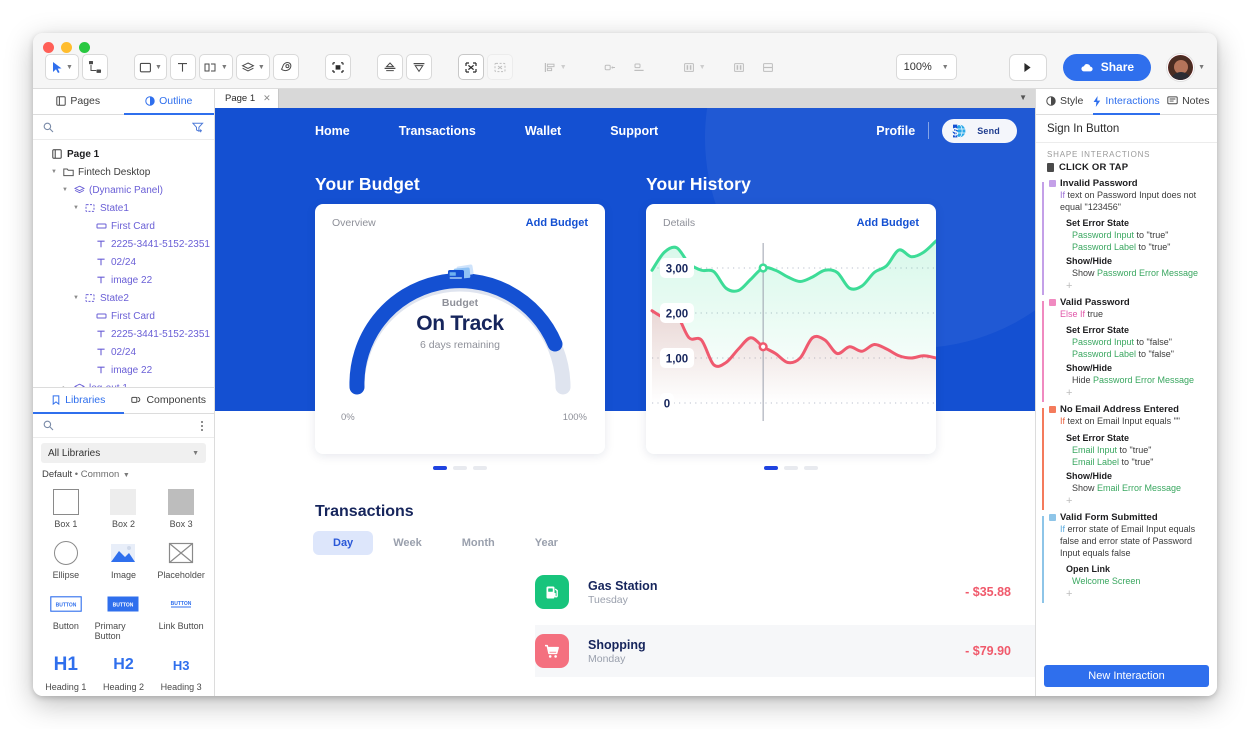 This screenshot has height=729, width=1250. I want to click on minimize-window-button, so click(66, 47).